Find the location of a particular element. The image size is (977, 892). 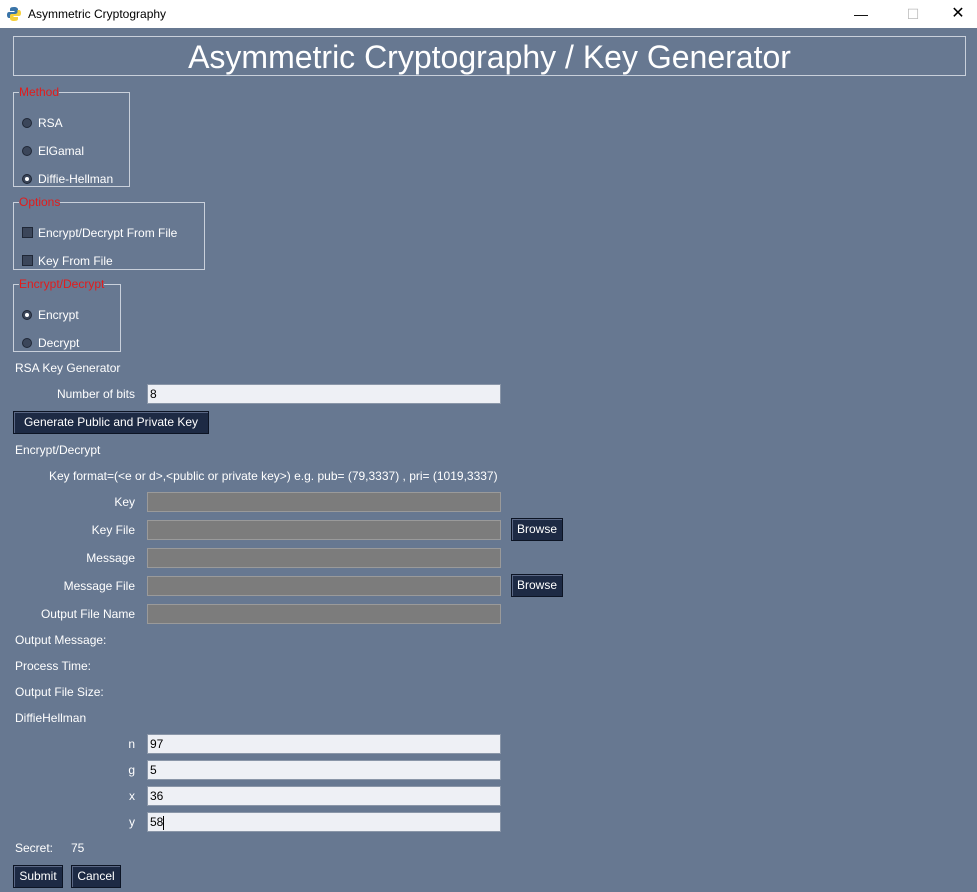

output-file-label: Output File Name is located at coordinates (87, 614).